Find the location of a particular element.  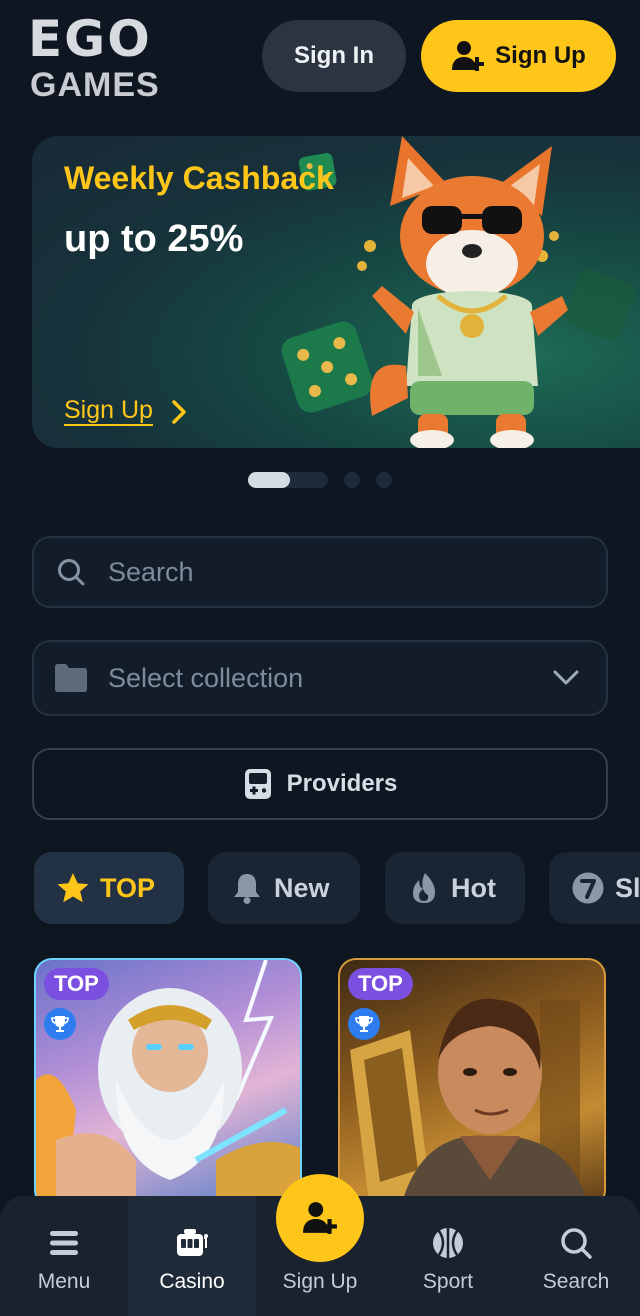

tab-top: TOP is located at coordinates (109, 888).